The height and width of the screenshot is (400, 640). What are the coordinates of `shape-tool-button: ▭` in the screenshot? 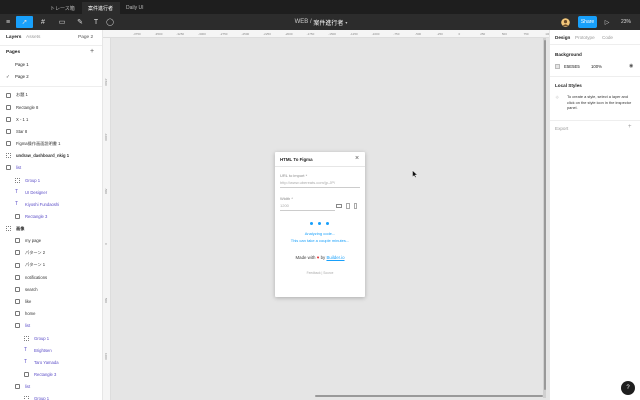 It's located at (62, 22).